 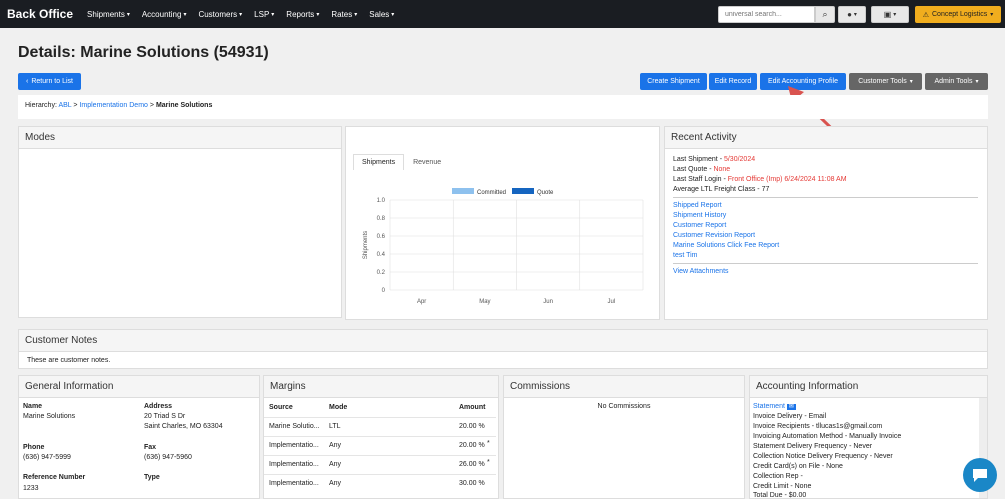 I want to click on nav-customers: Customers ▾, so click(x=220, y=14).